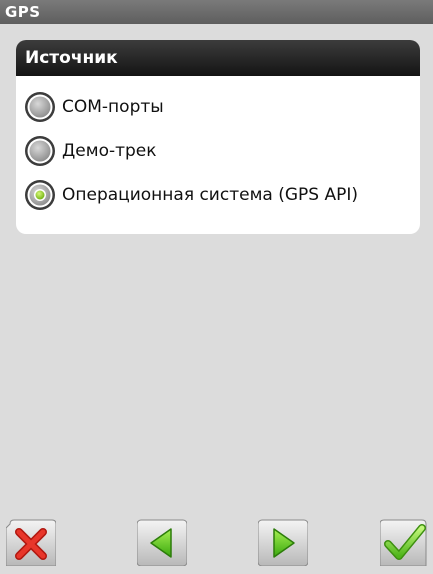 This screenshot has width=433, height=574. I want to click on previous-button, so click(162, 542).